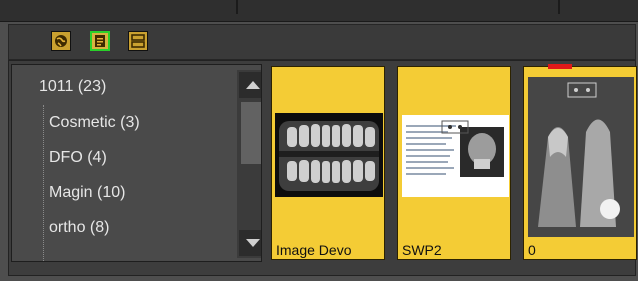  Describe the element at coordinates (560, 66) in the screenshot. I see `selected-marker` at that location.